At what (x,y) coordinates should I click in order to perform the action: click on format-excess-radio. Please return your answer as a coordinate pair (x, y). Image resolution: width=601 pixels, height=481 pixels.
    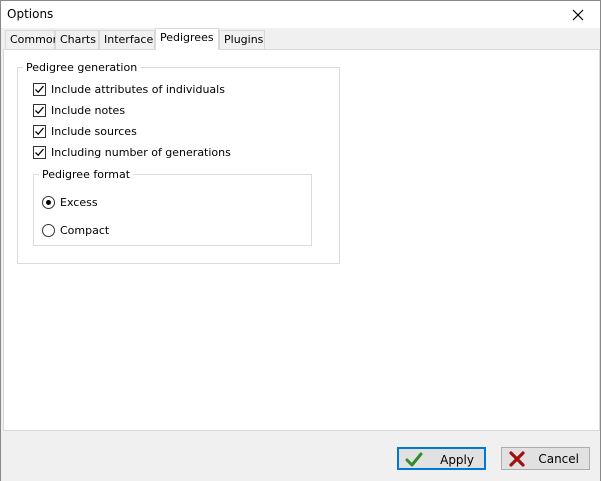
    Looking at the image, I should click on (48, 202).